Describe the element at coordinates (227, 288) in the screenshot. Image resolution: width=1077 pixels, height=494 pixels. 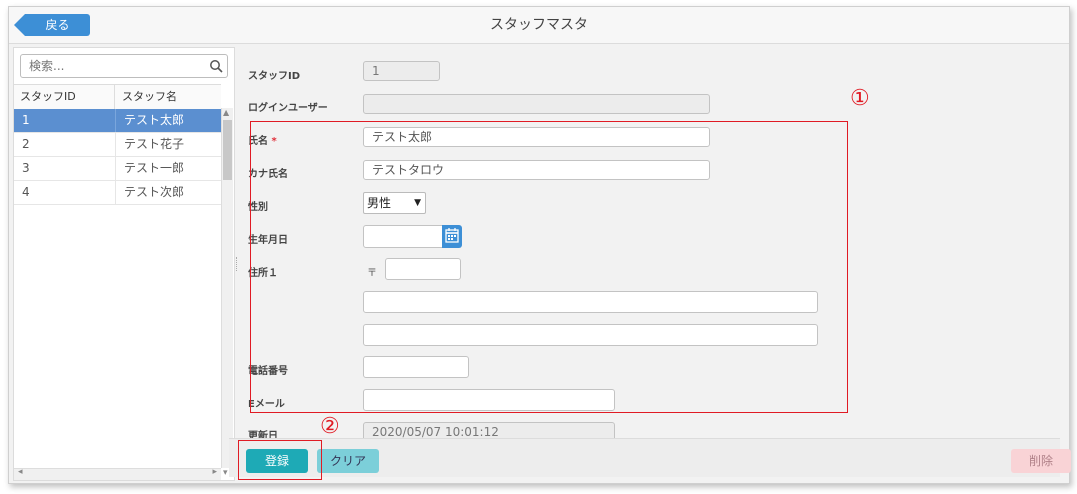
I see `vertical-scrollbar: ▲` at that location.